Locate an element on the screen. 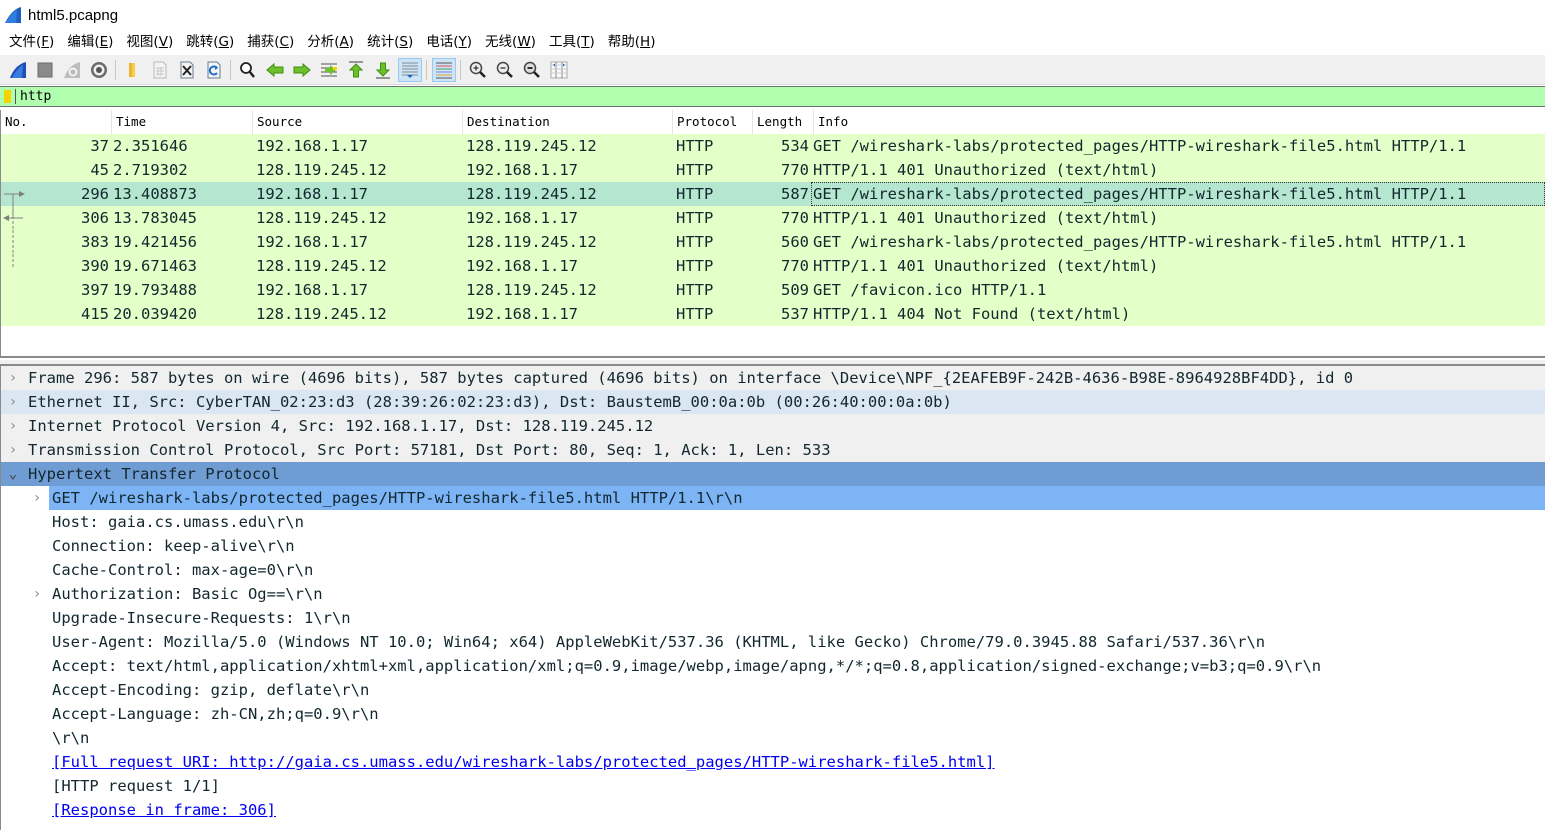 The width and height of the screenshot is (1545, 830). open-file-button is located at coordinates (133, 70).